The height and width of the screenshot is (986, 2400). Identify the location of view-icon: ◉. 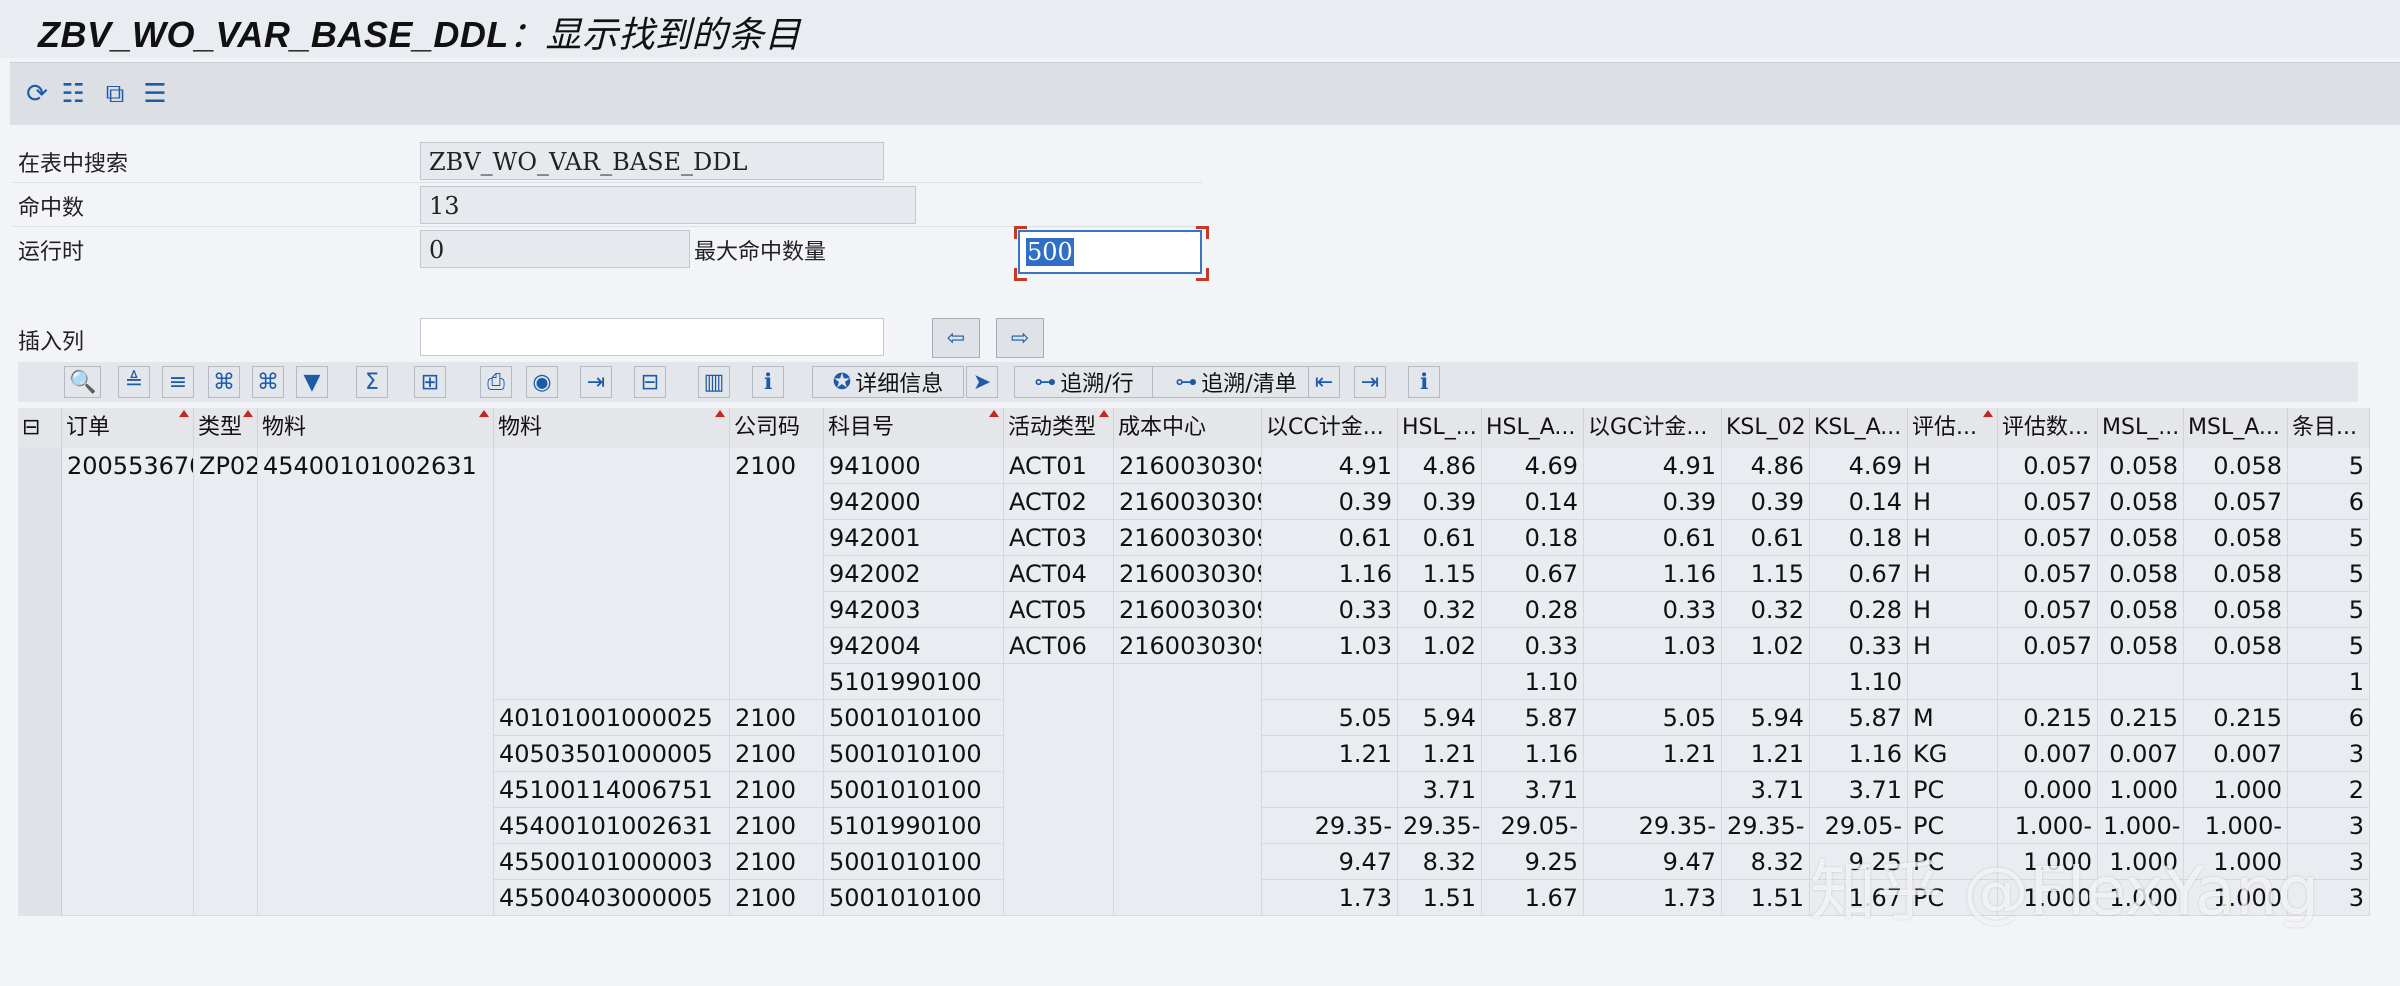
(542, 382).